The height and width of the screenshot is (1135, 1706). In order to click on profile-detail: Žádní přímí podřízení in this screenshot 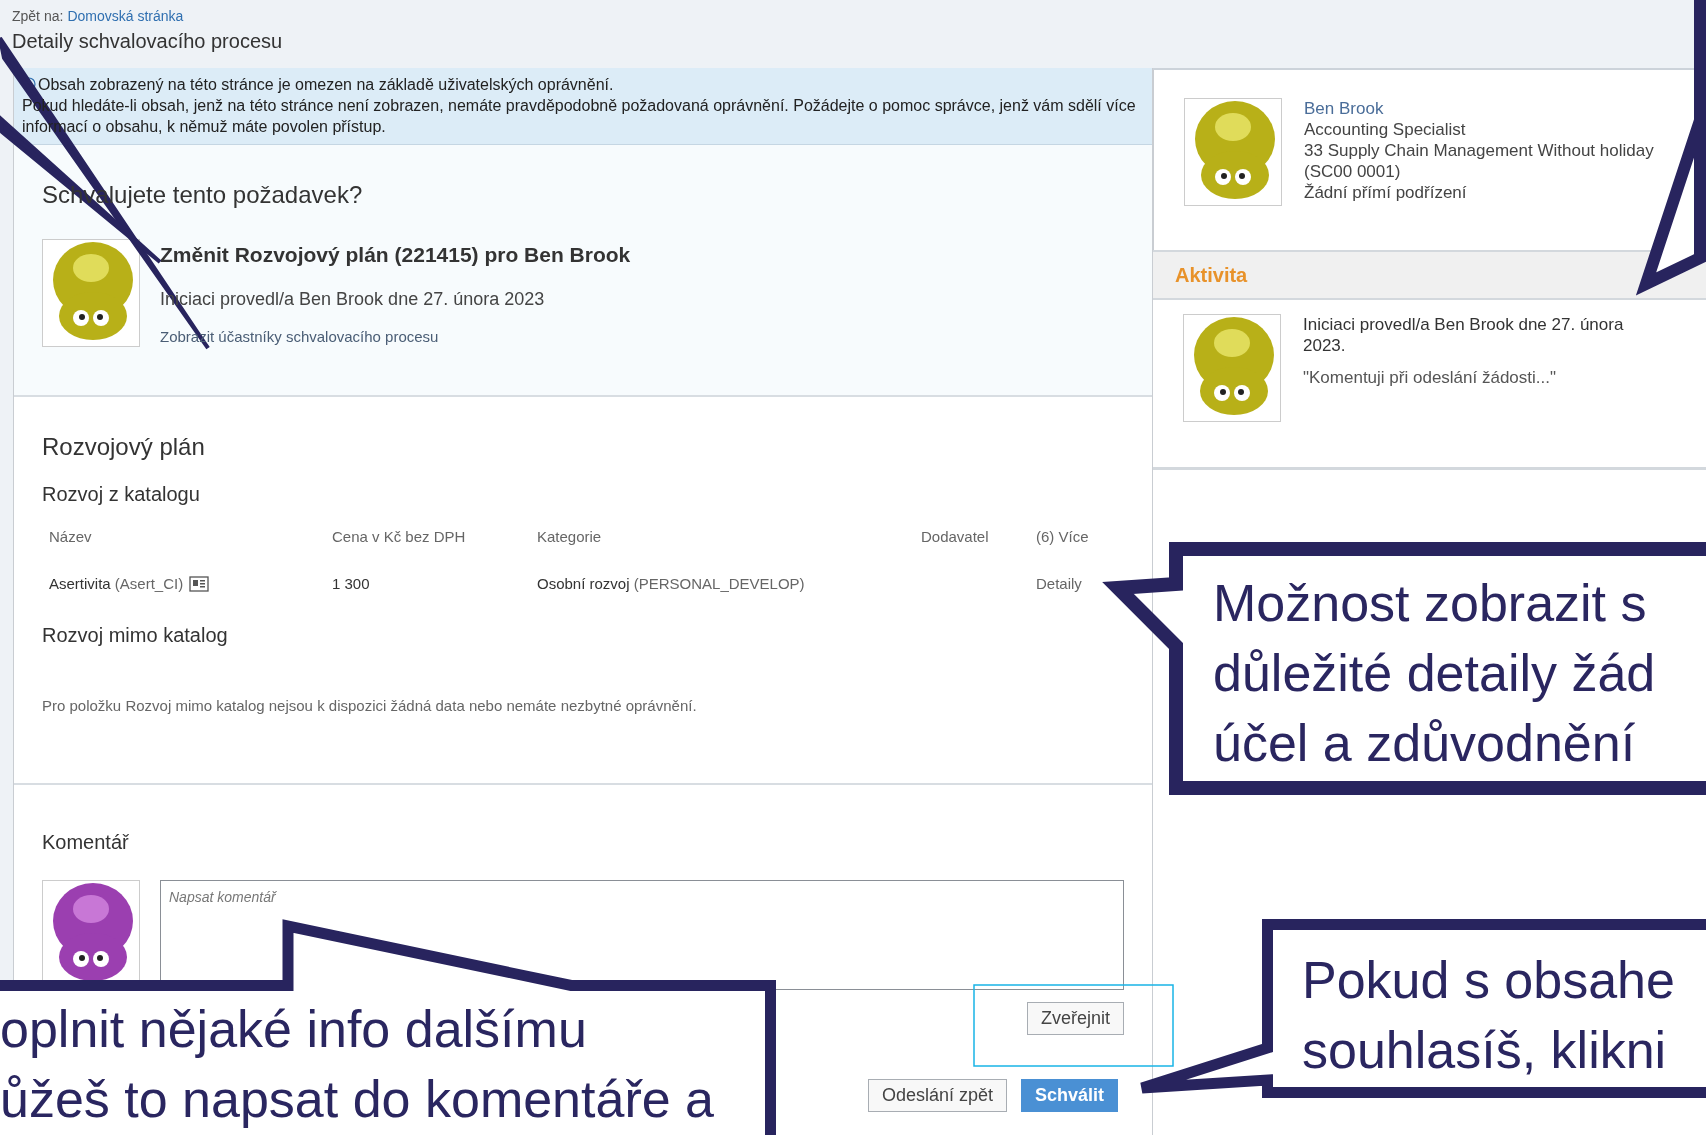, I will do `click(1386, 192)`.